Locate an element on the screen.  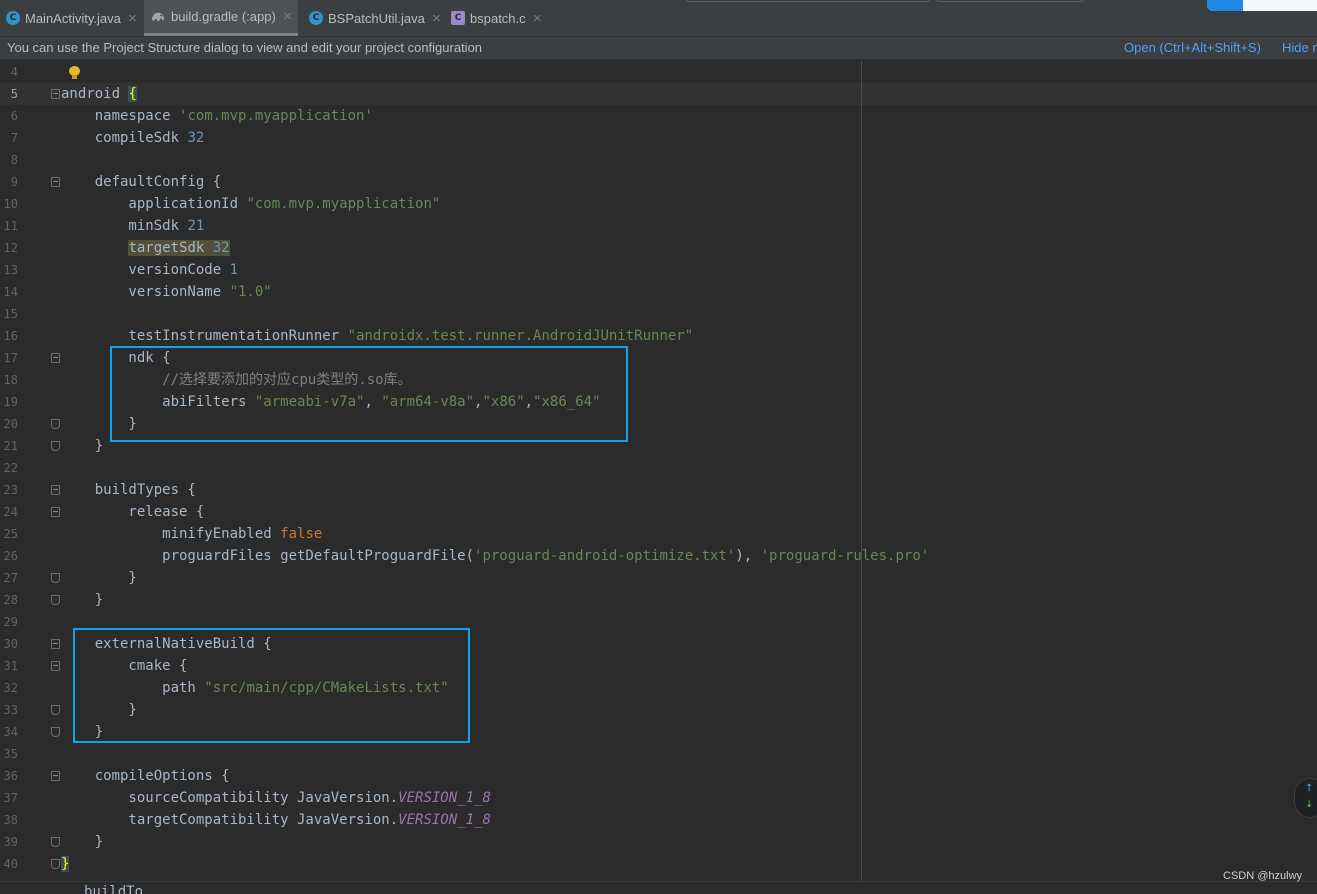
line-number: 15 is located at coordinates (10, 314).